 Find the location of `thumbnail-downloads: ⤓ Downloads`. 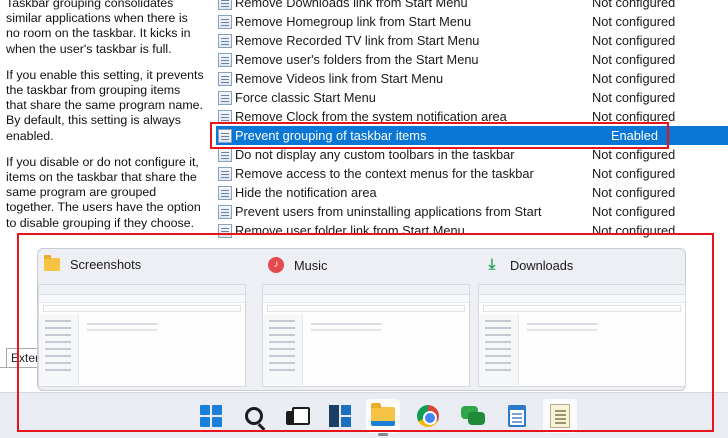

thumbnail-downloads: ⤓ Downloads is located at coordinates (582, 320).